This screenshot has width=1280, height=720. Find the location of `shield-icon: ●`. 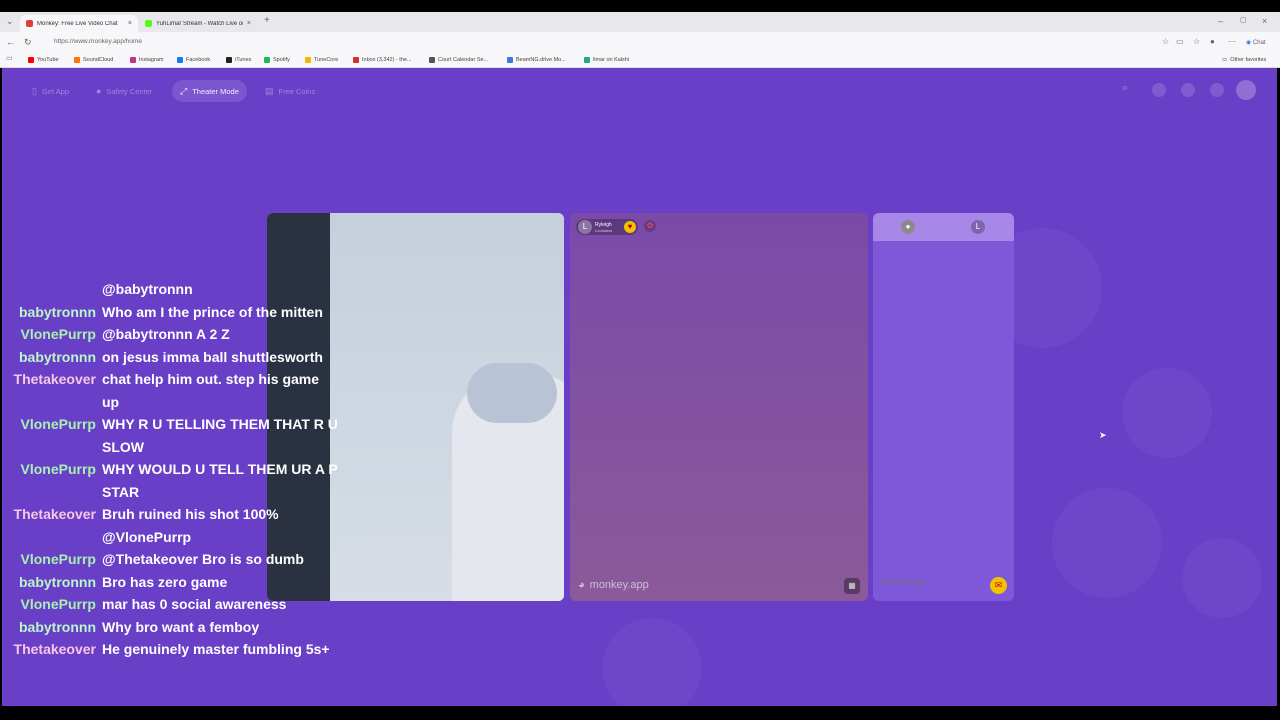

shield-icon: ● is located at coordinates (99, 91).